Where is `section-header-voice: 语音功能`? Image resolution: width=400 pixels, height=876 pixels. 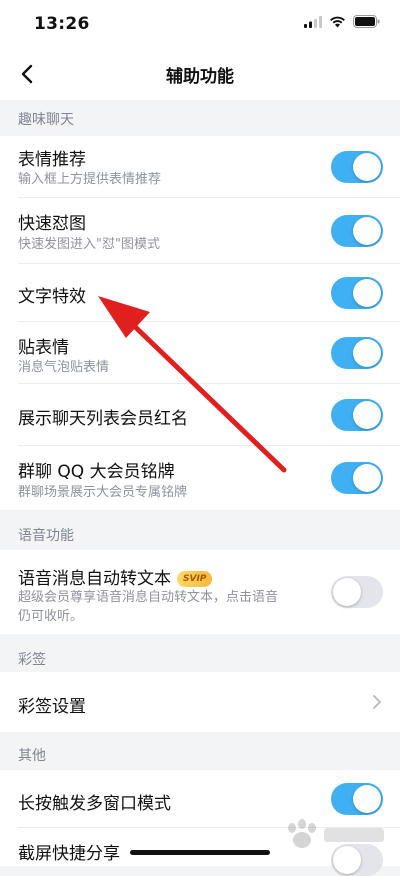
section-header-voice: 语音功能 is located at coordinates (200, 530).